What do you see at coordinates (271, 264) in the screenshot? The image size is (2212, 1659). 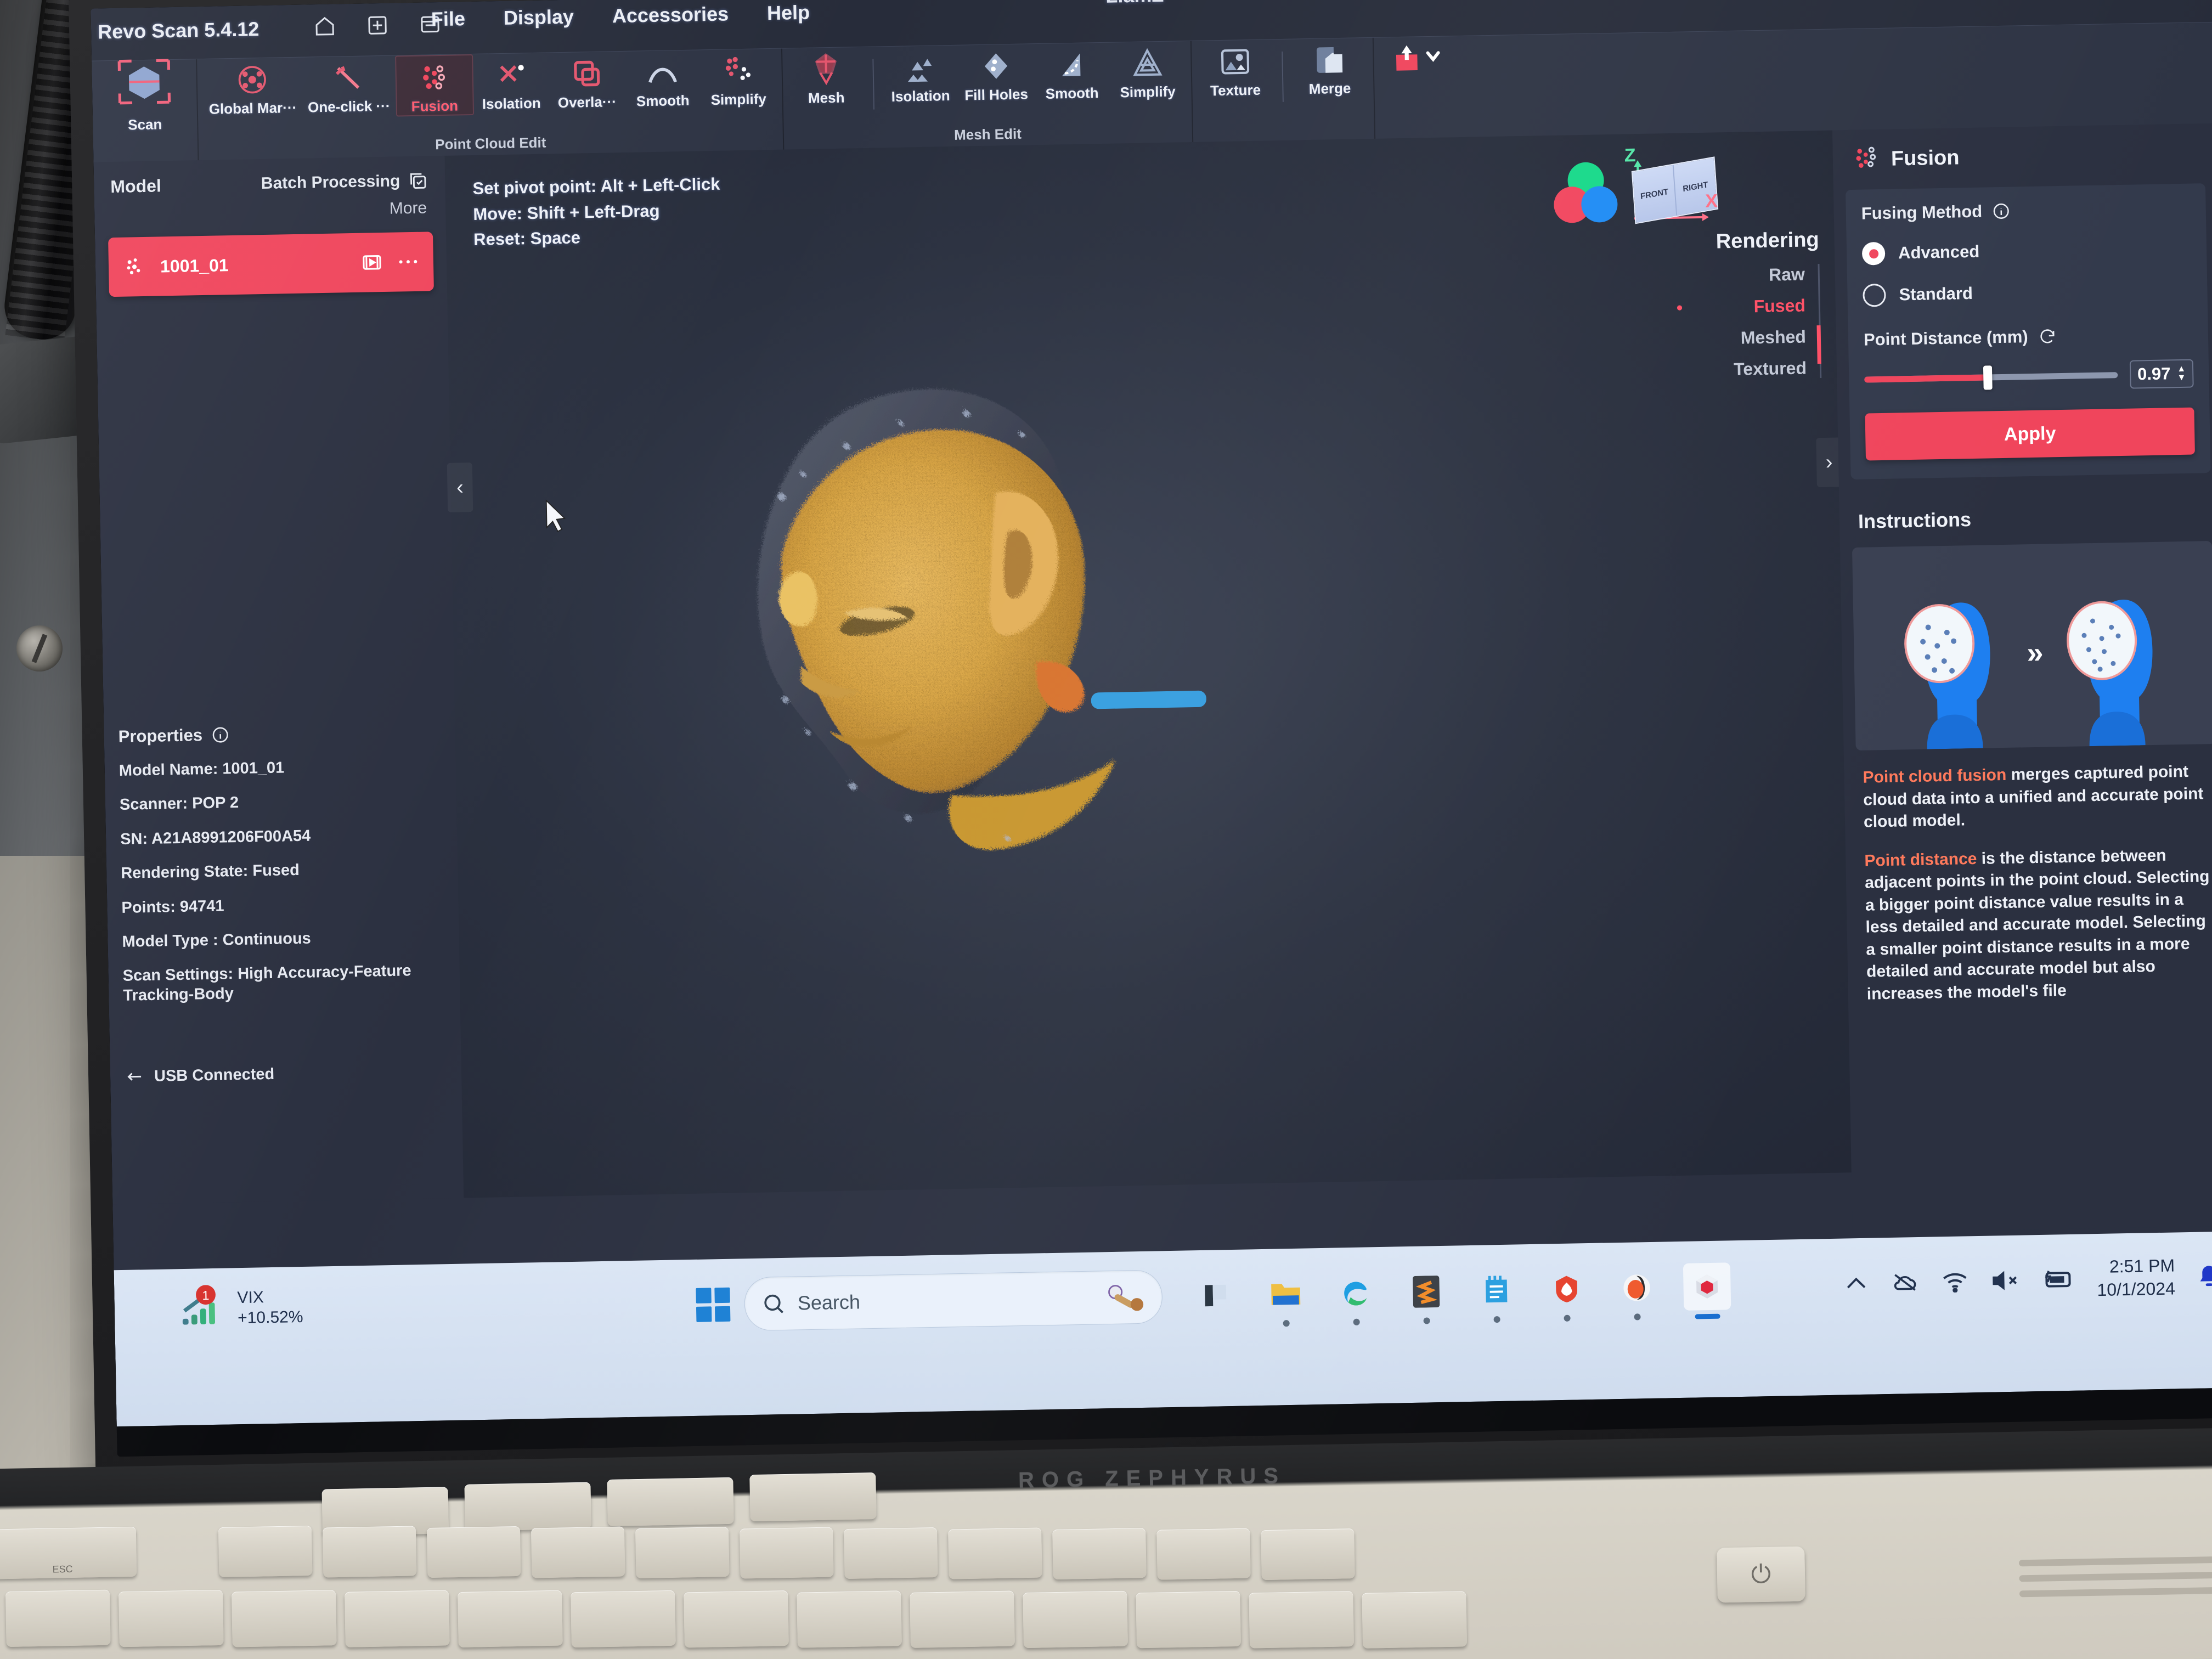 I see `model-list-item: 1001_01` at bounding box center [271, 264].